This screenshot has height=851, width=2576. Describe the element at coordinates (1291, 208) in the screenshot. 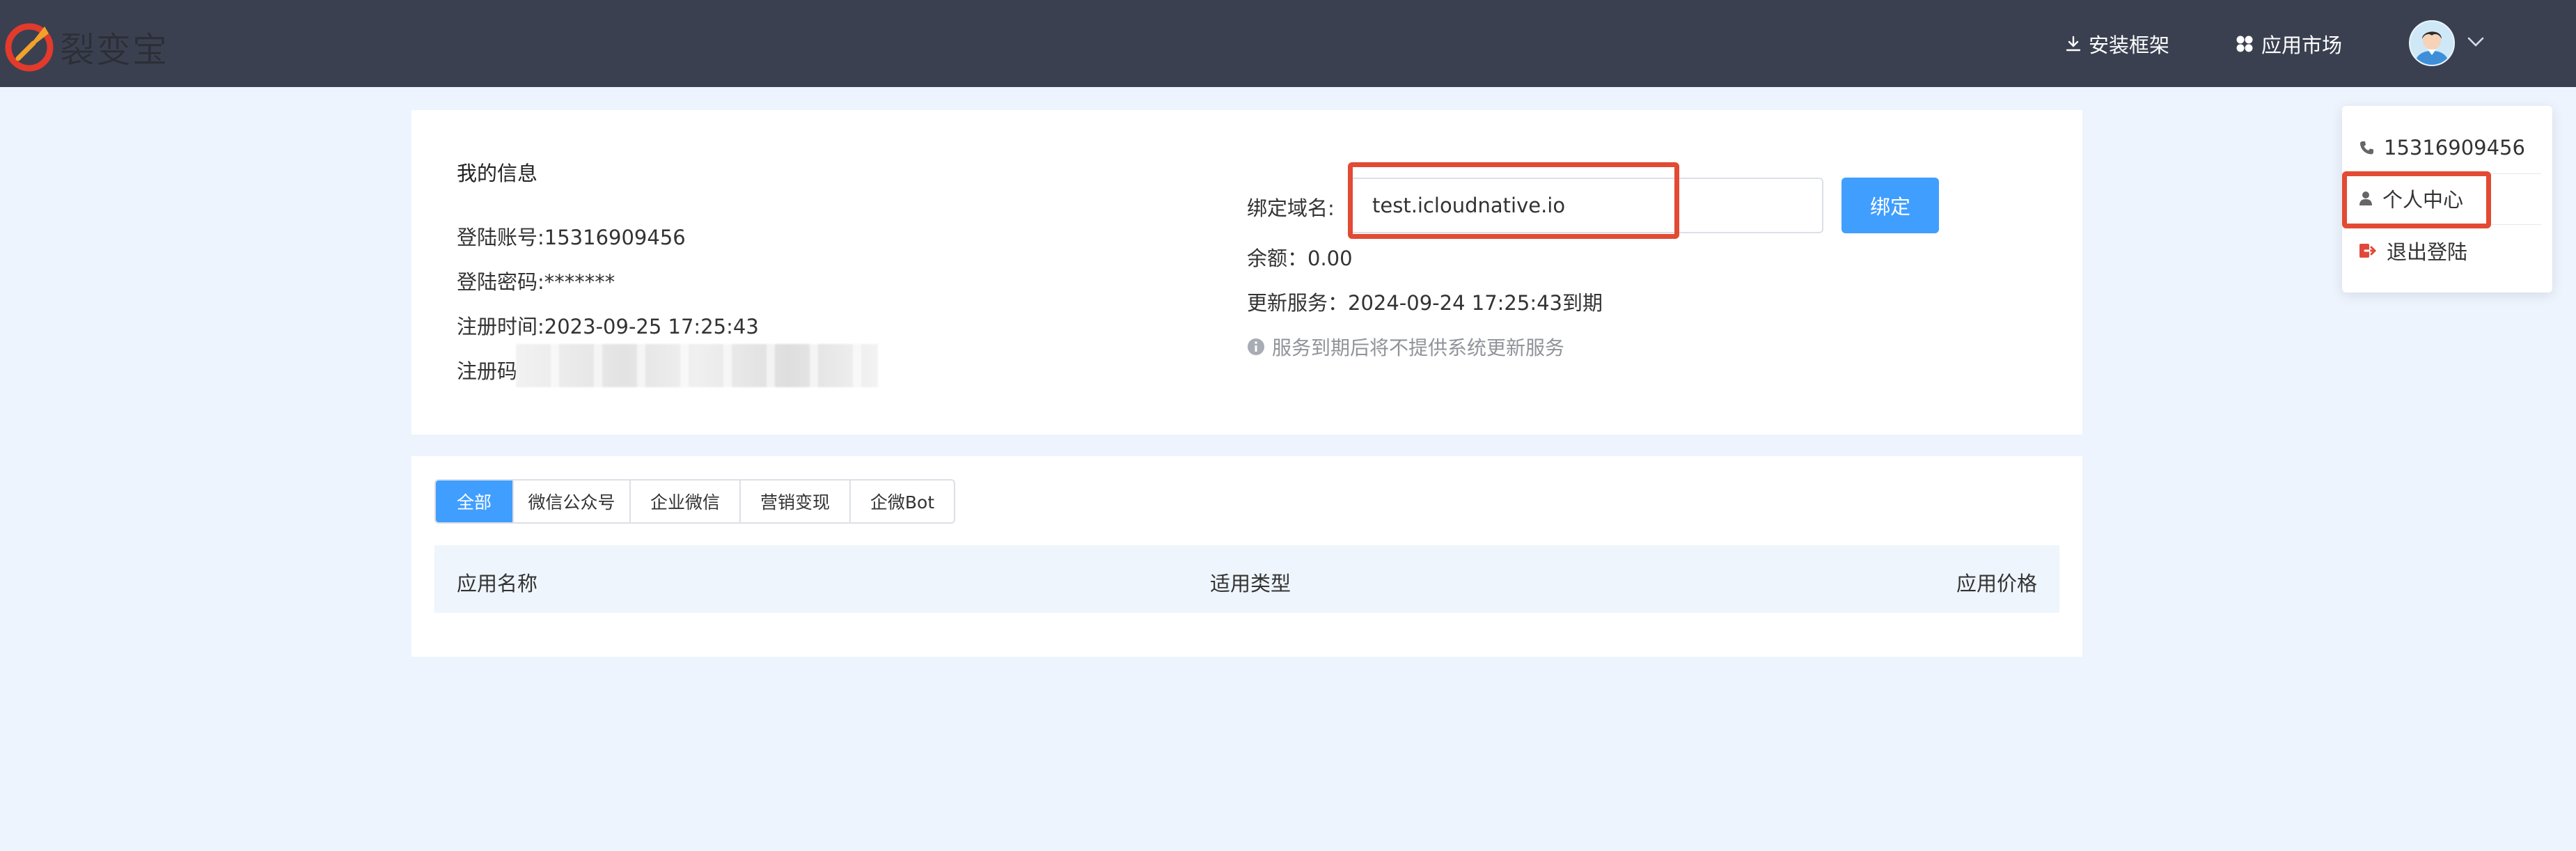

I see `bind-domain-label: 绑定域名:` at that location.